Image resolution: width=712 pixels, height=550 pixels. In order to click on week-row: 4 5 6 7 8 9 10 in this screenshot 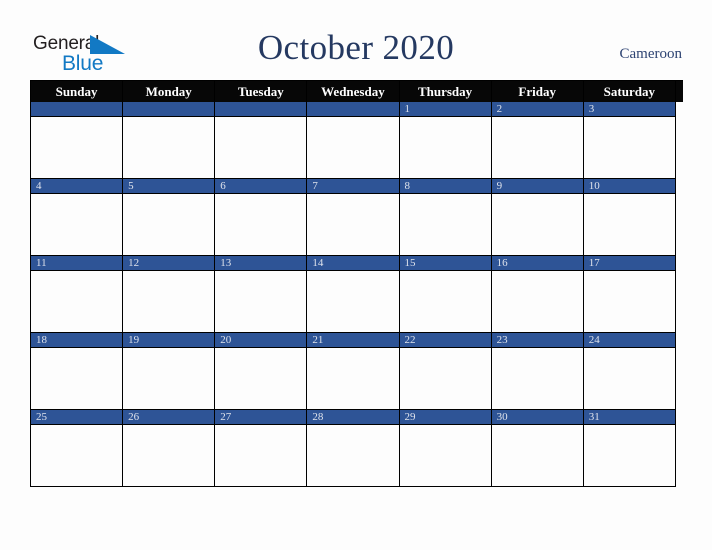, I will do `click(357, 217)`.